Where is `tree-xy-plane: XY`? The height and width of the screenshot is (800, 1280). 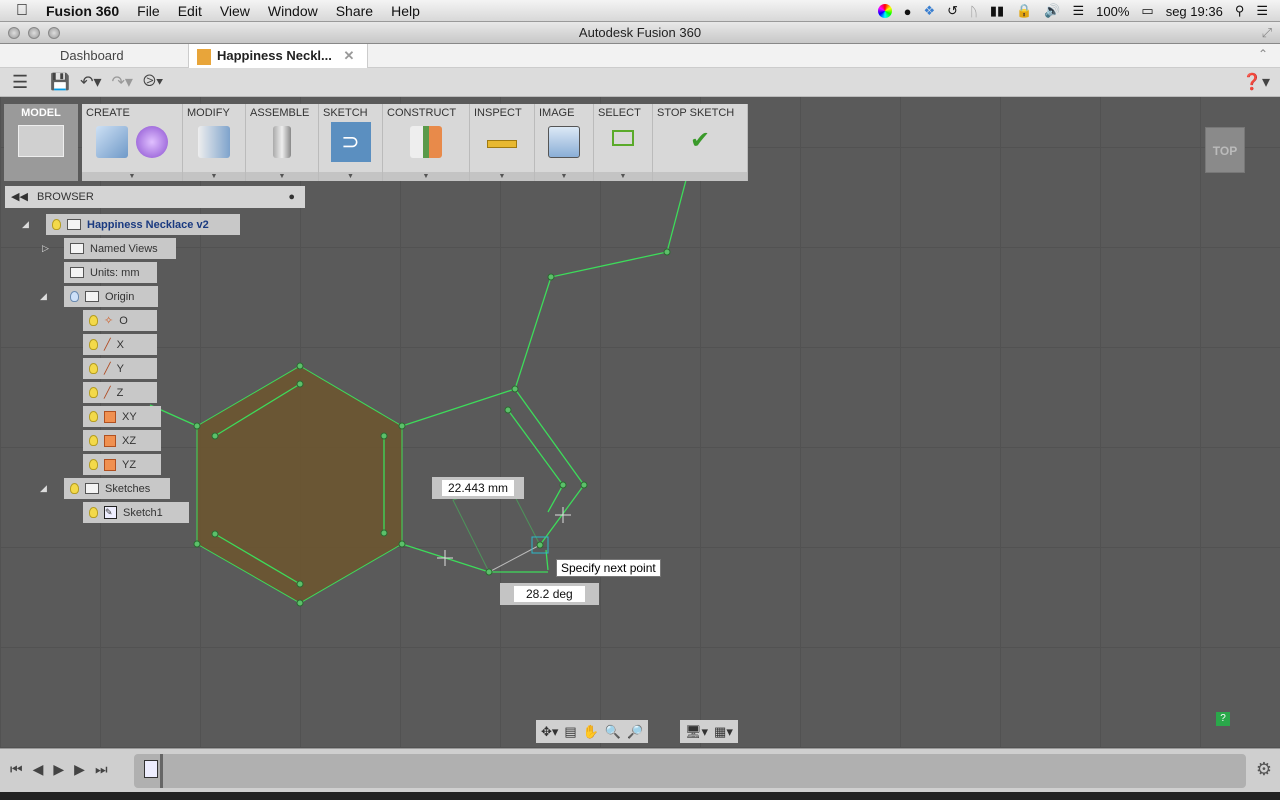 tree-xy-plane: XY is located at coordinates (122, 416).